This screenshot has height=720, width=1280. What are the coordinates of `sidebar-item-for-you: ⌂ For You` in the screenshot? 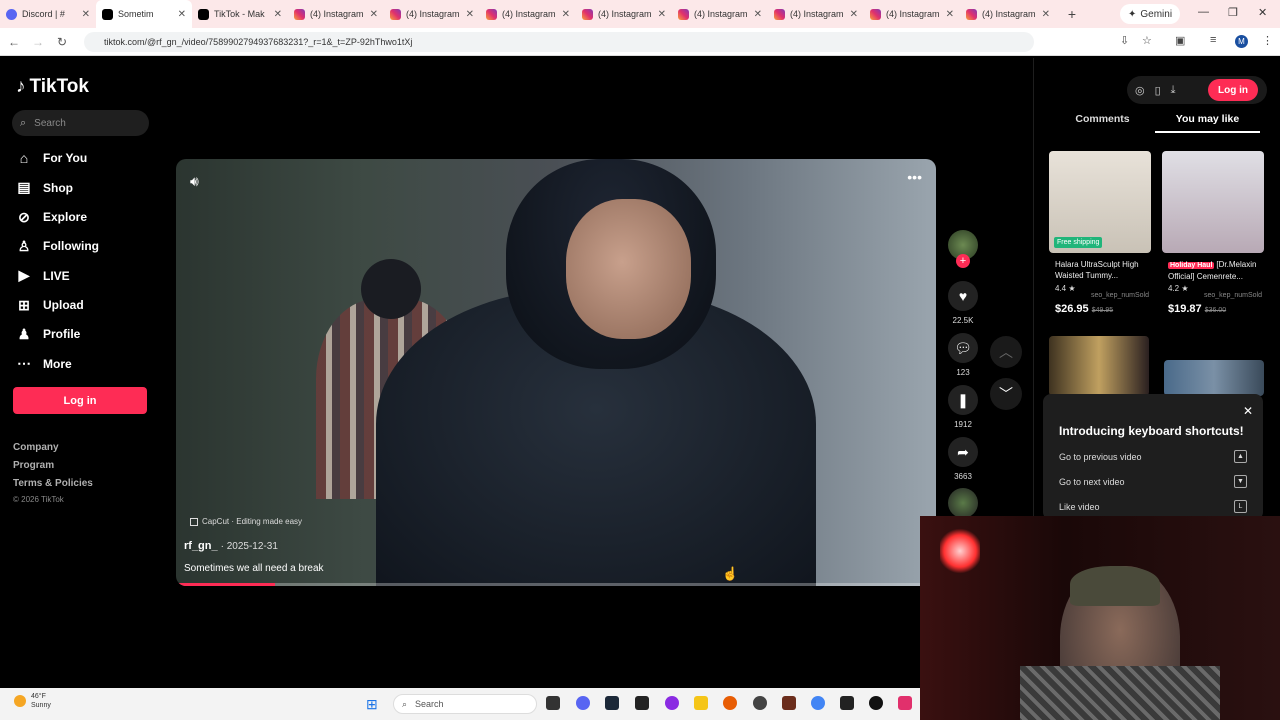 It's located at (51, 158).